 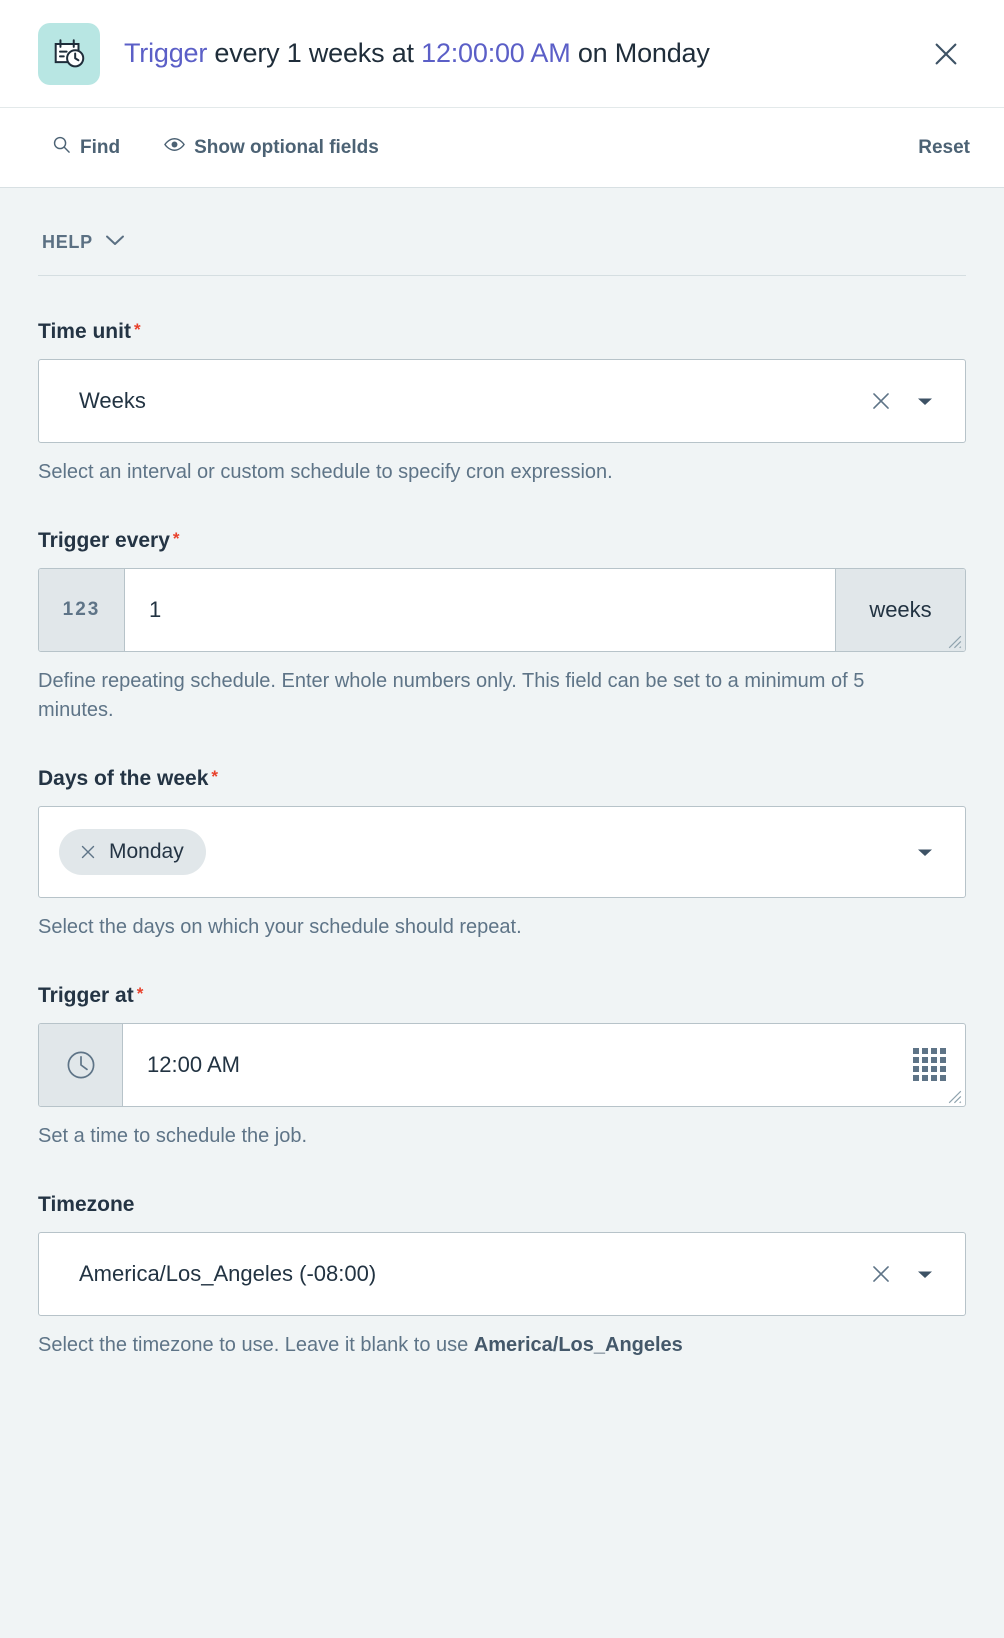 What do you see at coordinates (946, 54) in the screenshot?
I see `close-button` at bounding box center [946, 54].